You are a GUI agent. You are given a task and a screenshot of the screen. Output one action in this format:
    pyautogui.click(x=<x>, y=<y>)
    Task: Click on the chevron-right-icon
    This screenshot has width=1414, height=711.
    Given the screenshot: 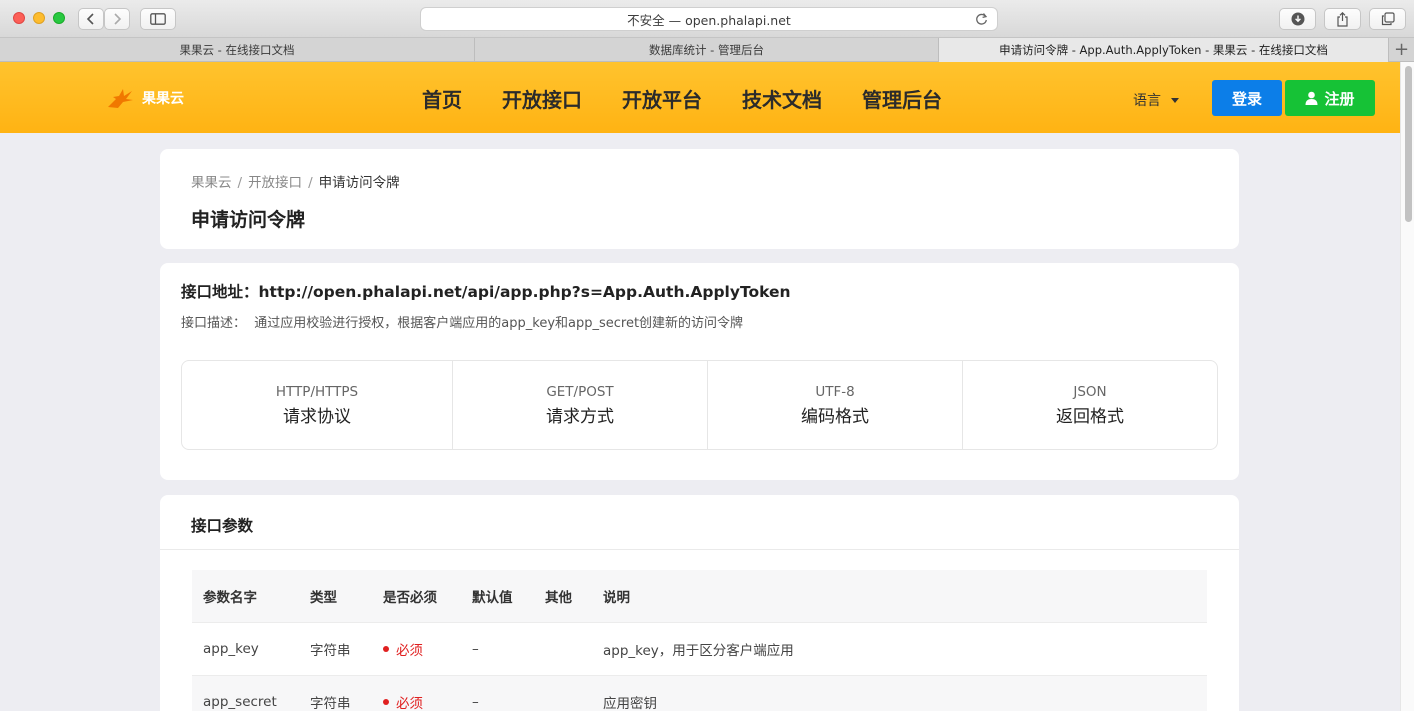 What is the action you would take?
    pyautogui.click(x=118, y=19)
    